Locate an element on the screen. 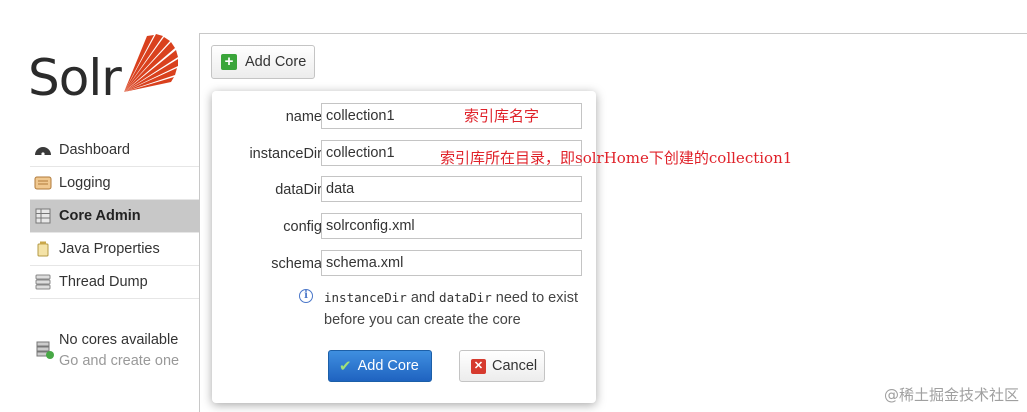 This screenshot has width=1027, height=412. instancedir-label: instanceDir: is located at coordinates (287, 154).